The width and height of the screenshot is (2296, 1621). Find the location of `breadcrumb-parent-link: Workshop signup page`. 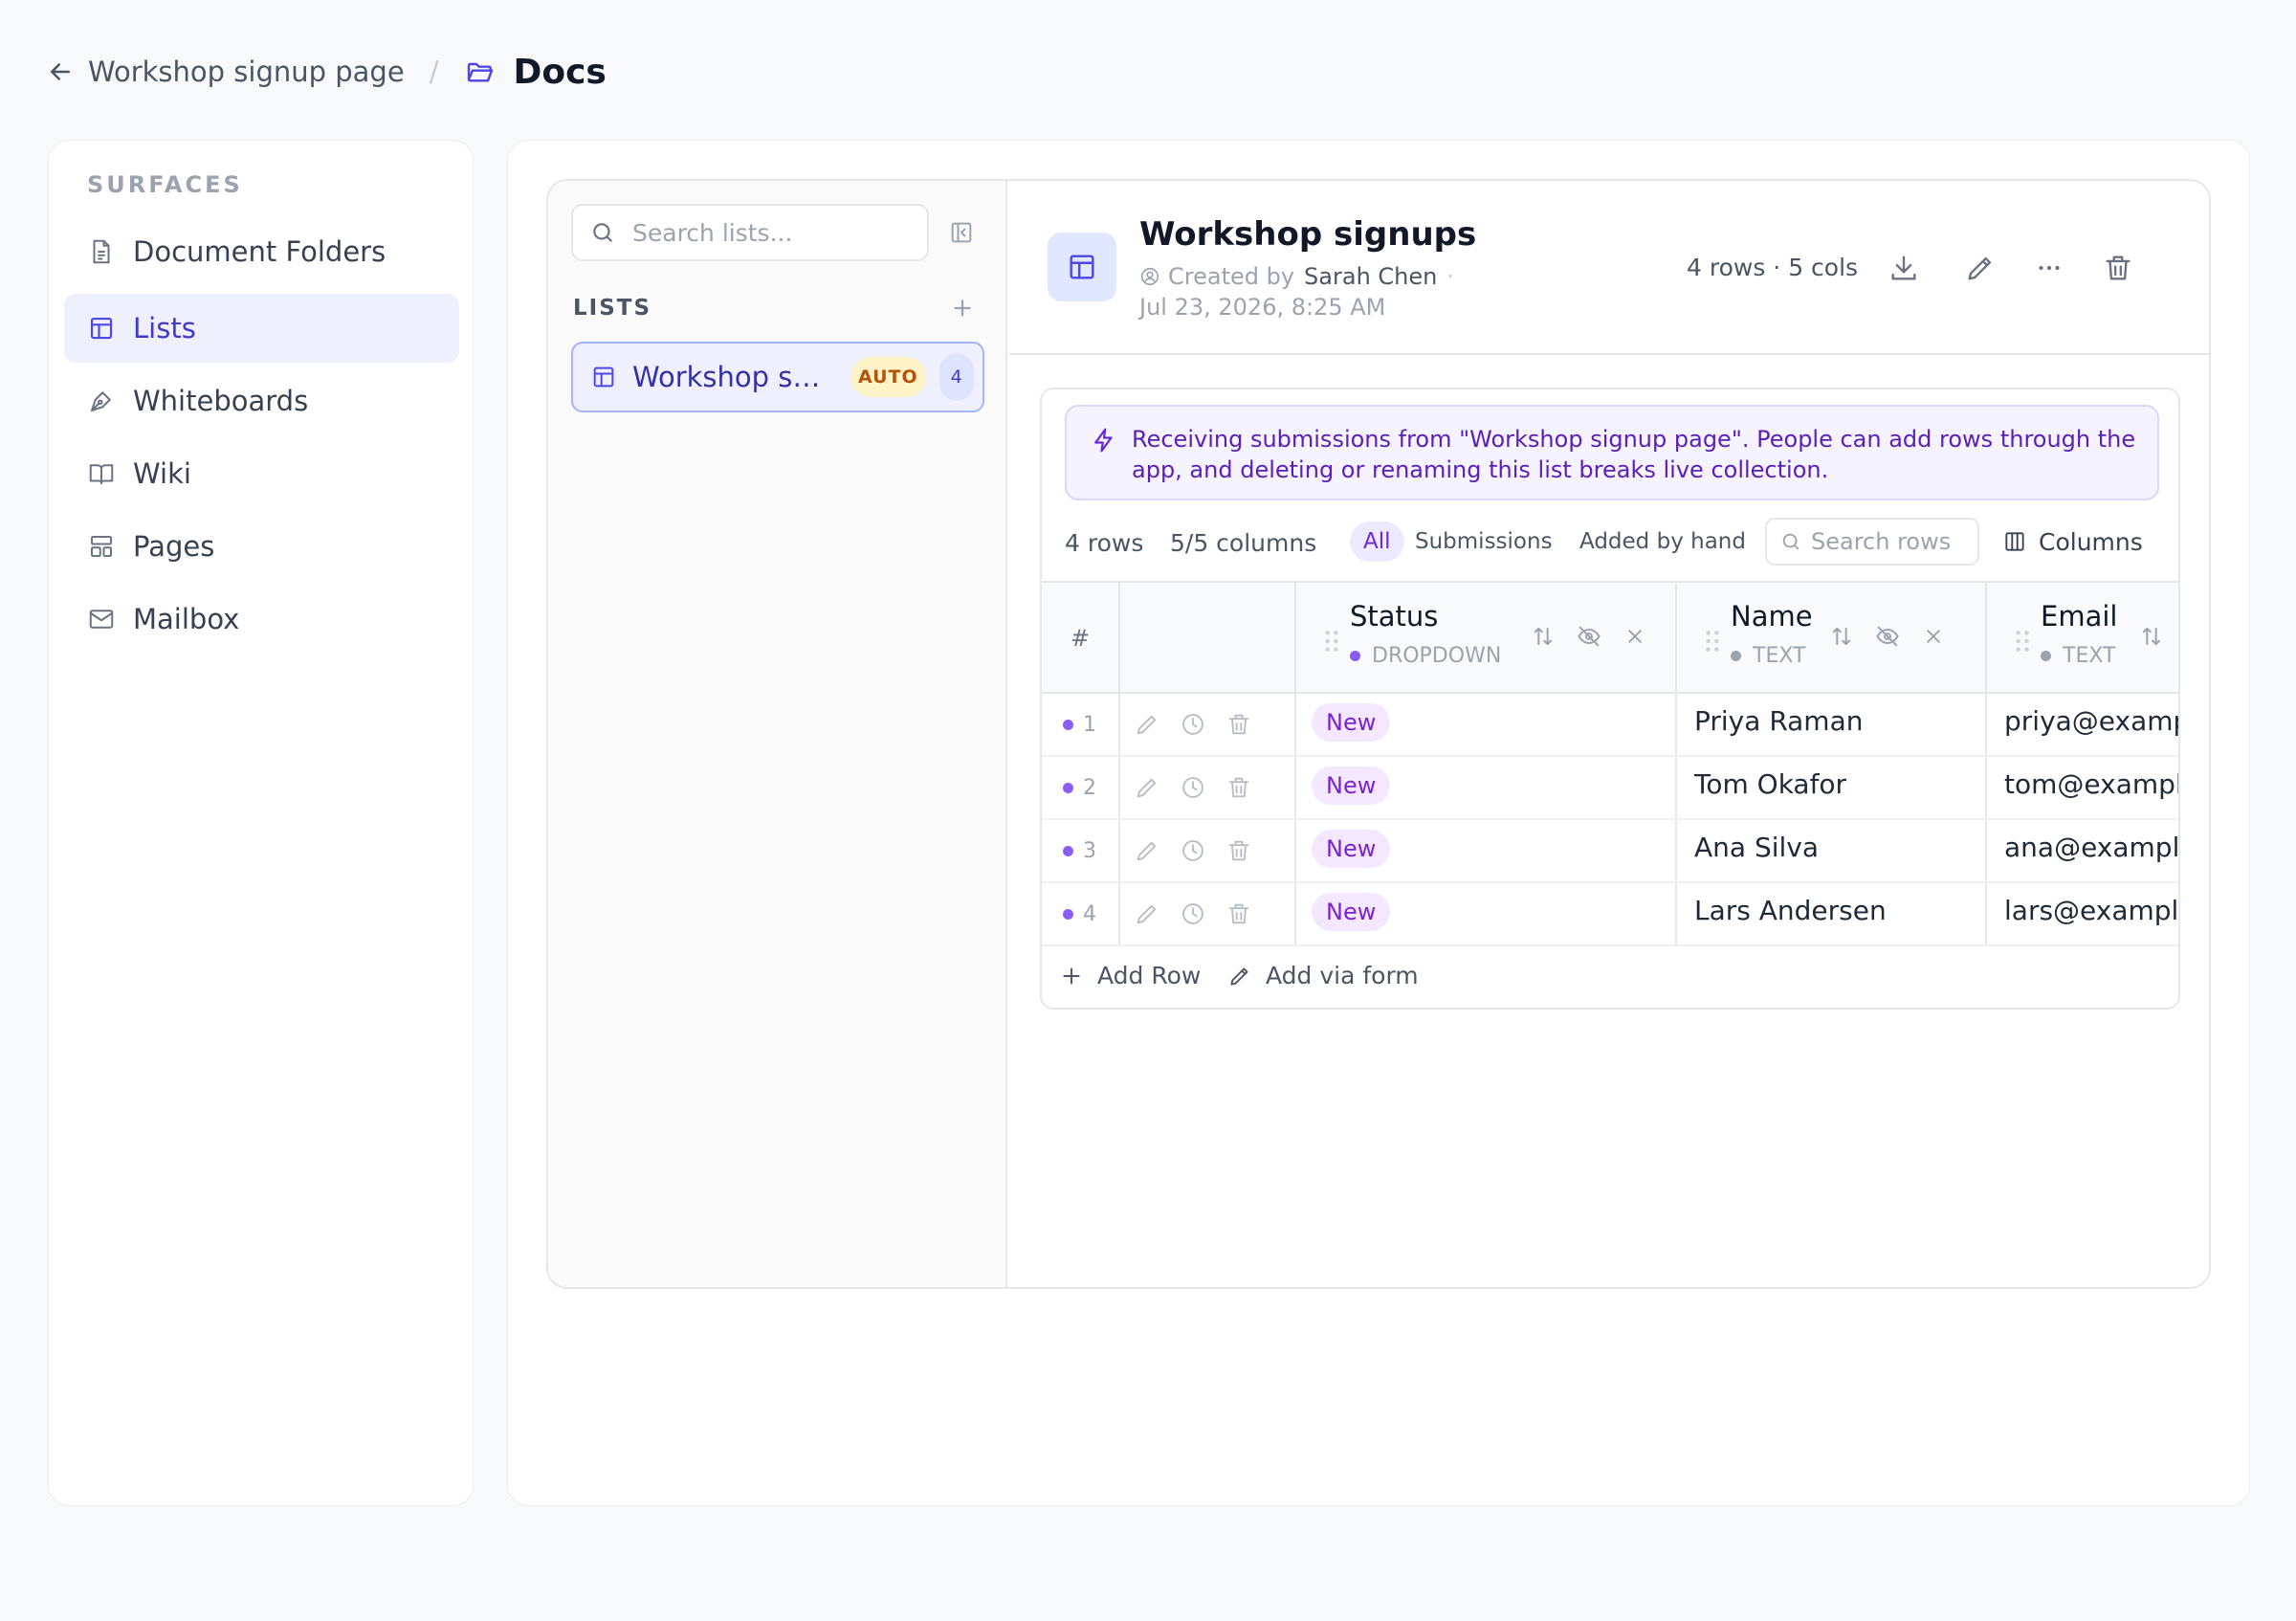

breadcrumb-parent-link: Workshop signup page is located at coordinates (246, 72).